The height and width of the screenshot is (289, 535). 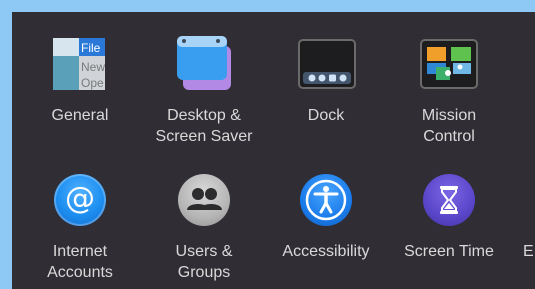 What do you see at coordinates (80, 262) in the screenshot?
I see `pref-label: Internet Accounts` at bounding box center [80, 262].